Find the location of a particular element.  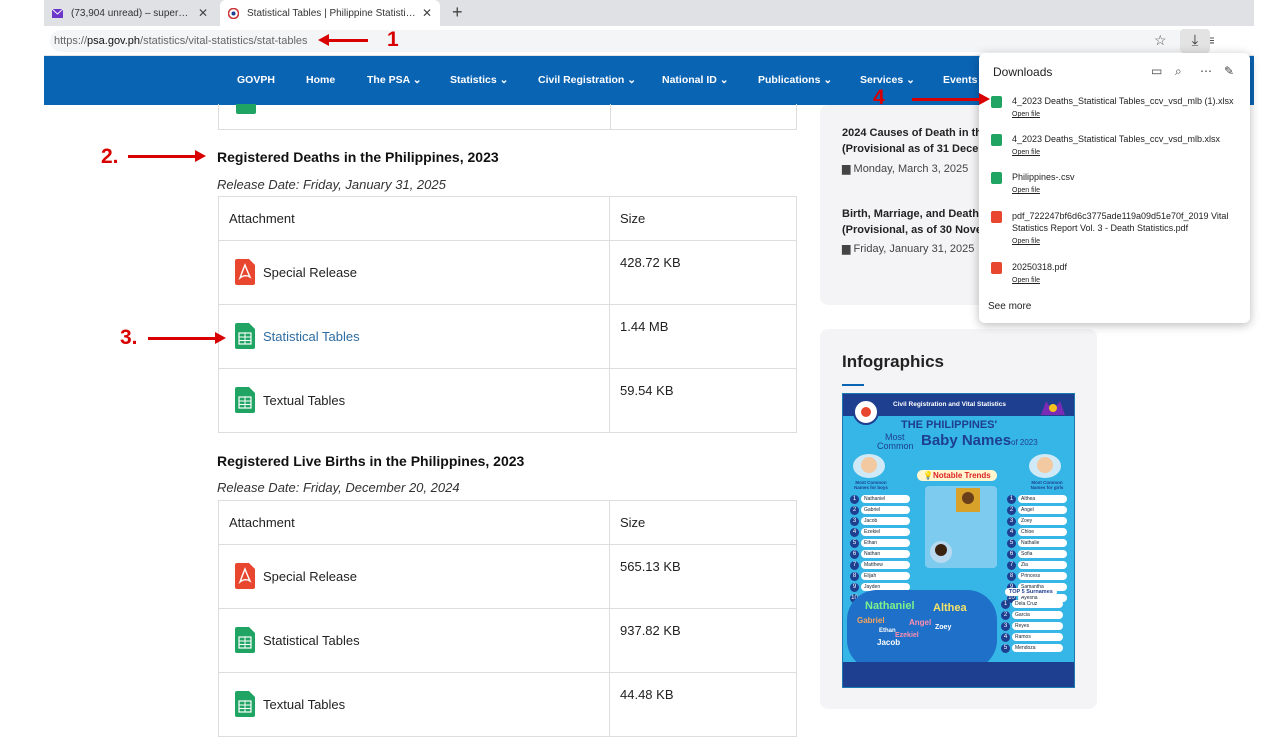

more-options-icon: ⋯ is located at coordinates (1206, 71).